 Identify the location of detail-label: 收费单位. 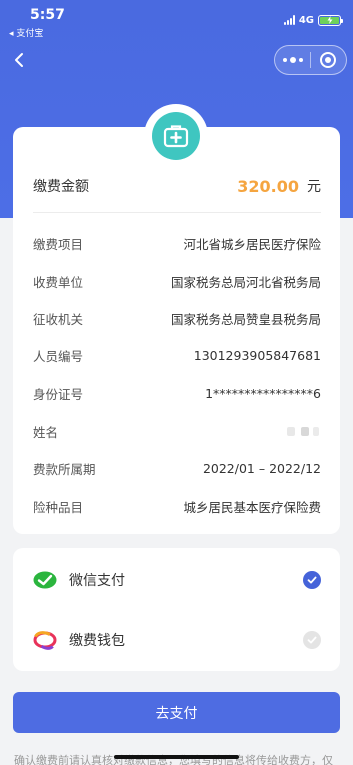
(58, 282).